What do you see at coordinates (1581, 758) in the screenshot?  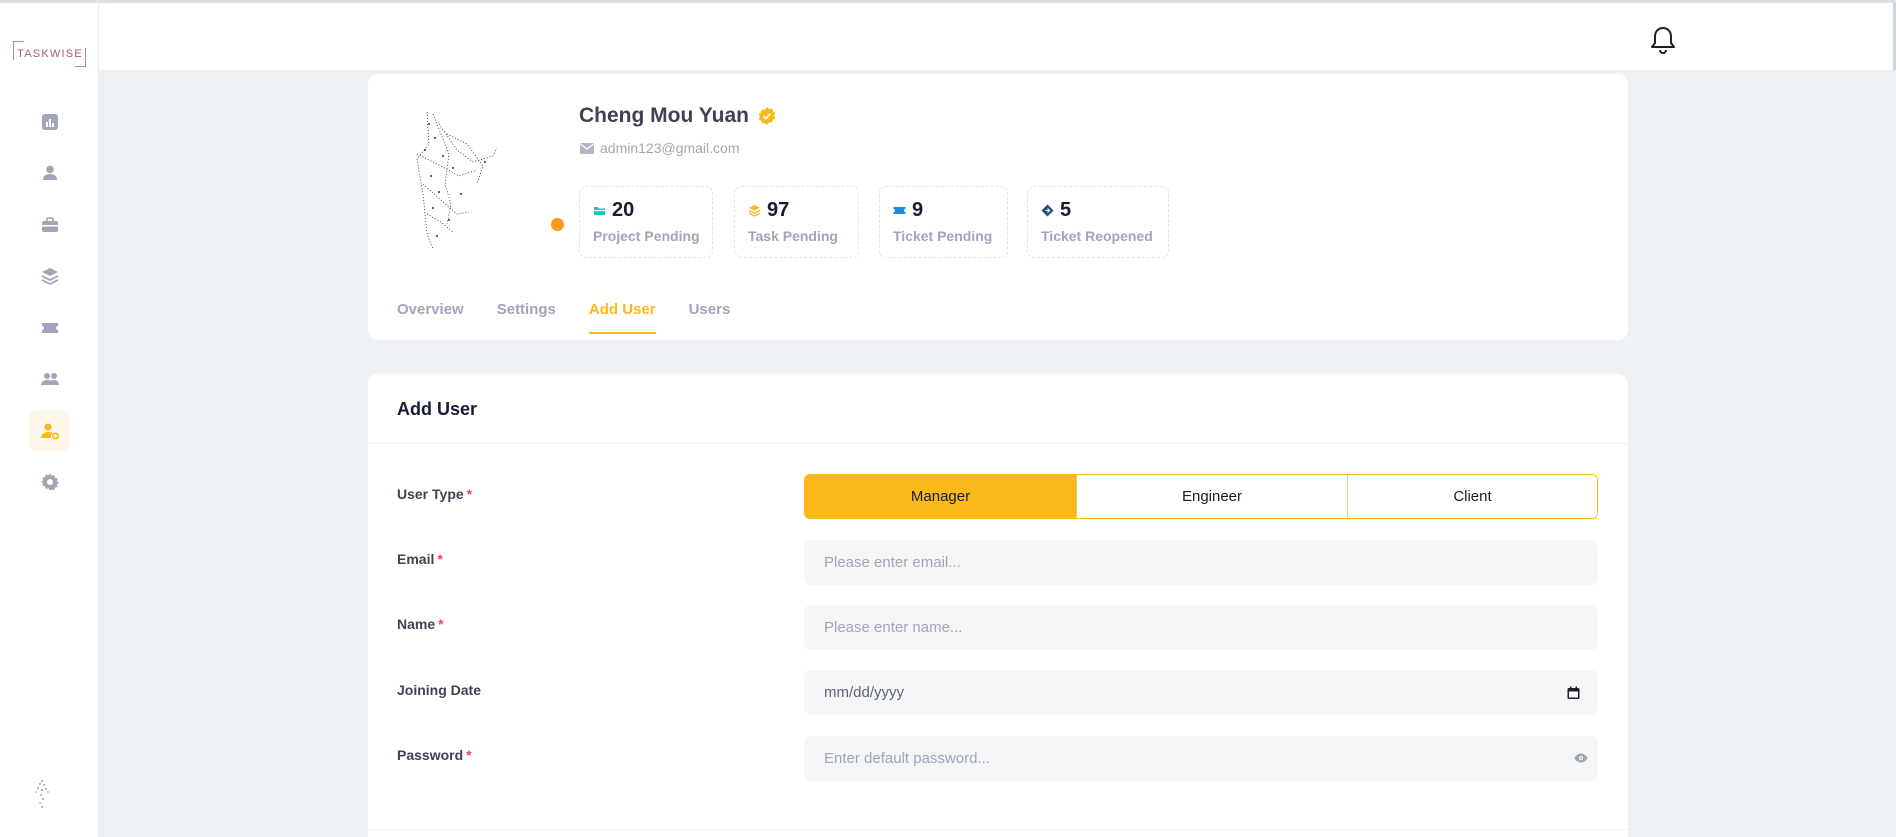 I see `eye-icon` at bounding box center [1581, 758].